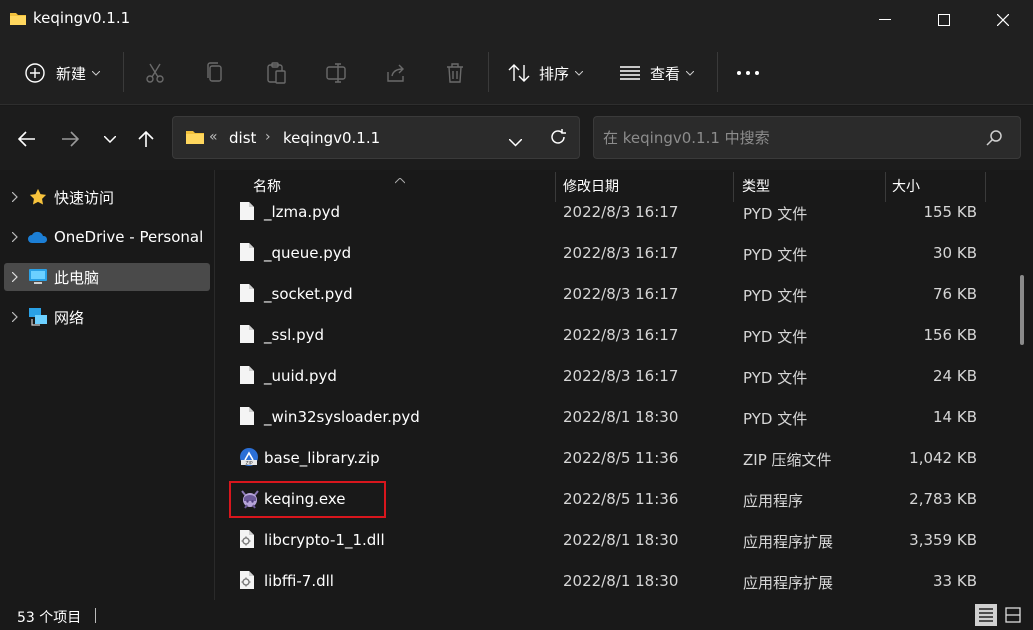 The image size is (1033, 630). I want to click on breadcrumb-overflow: «, so click(213, 137).